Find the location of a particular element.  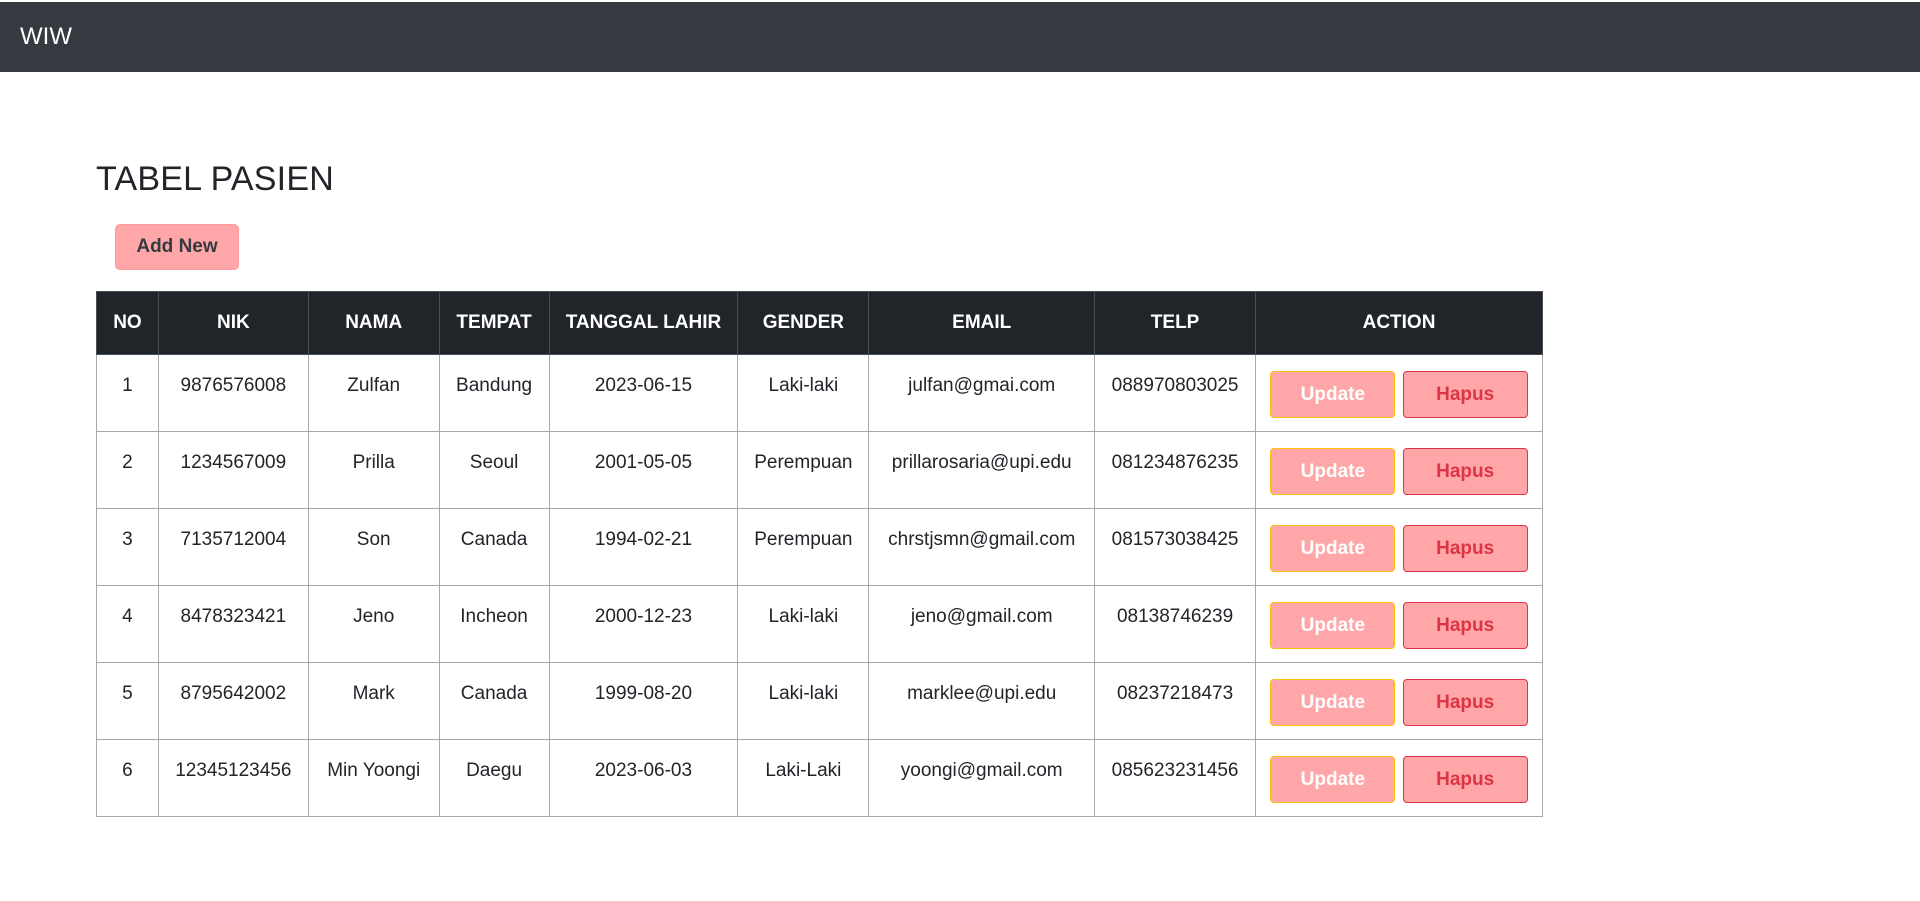

header-no: NO is located at coordinates (127, 323).